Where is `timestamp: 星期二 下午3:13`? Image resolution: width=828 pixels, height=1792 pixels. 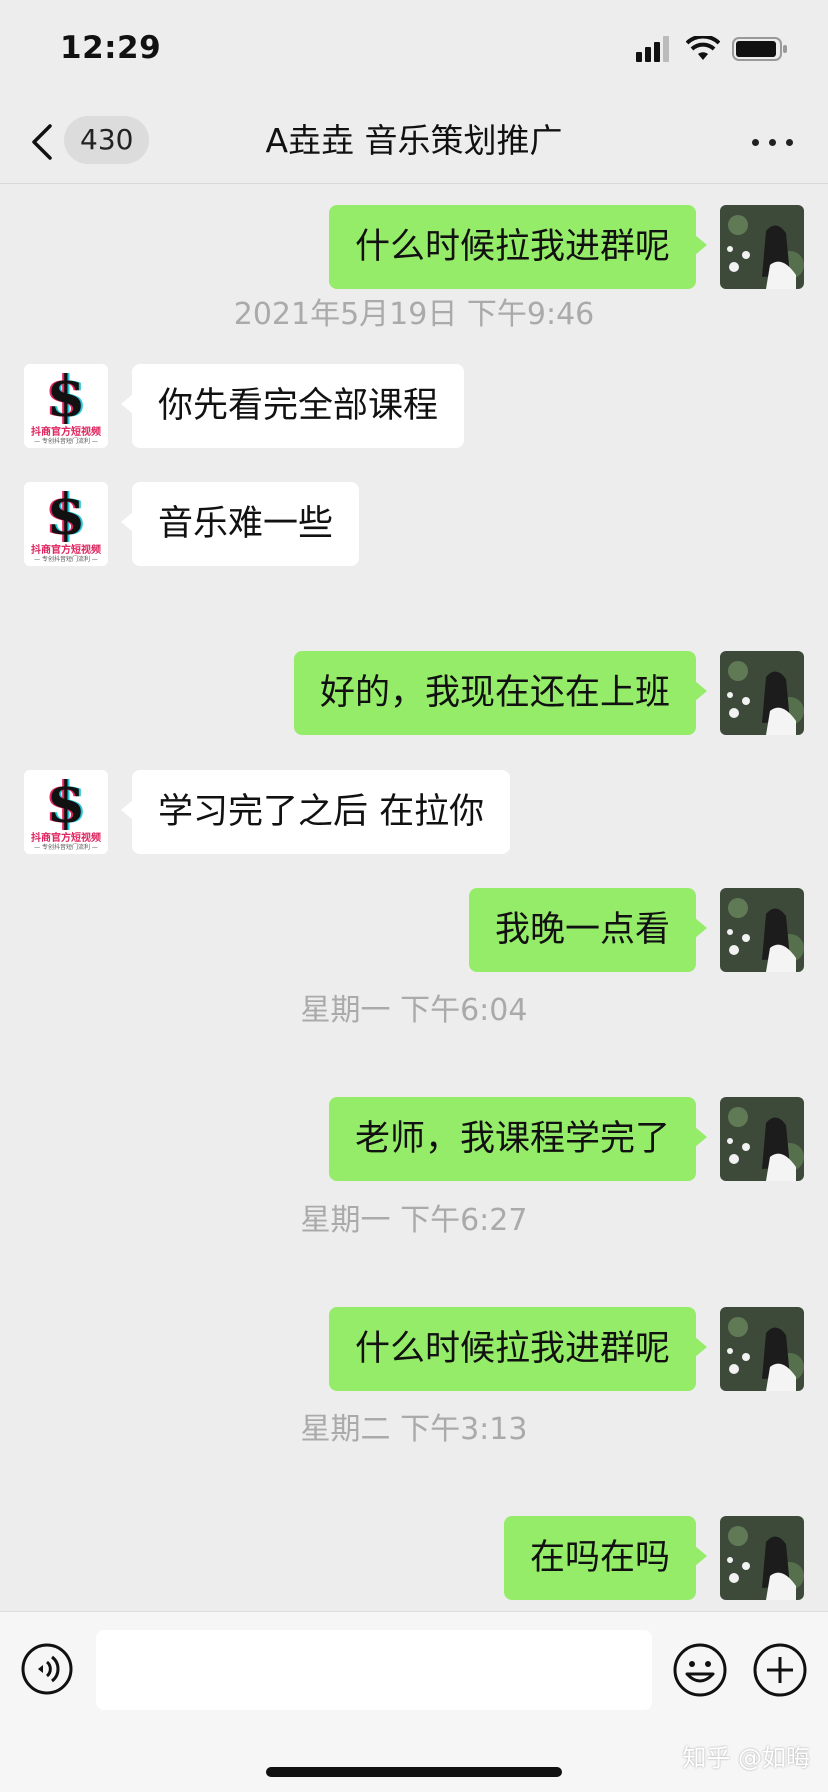 timestamp: 星期二 下午3:13 is located at coordinates (414, 1429).